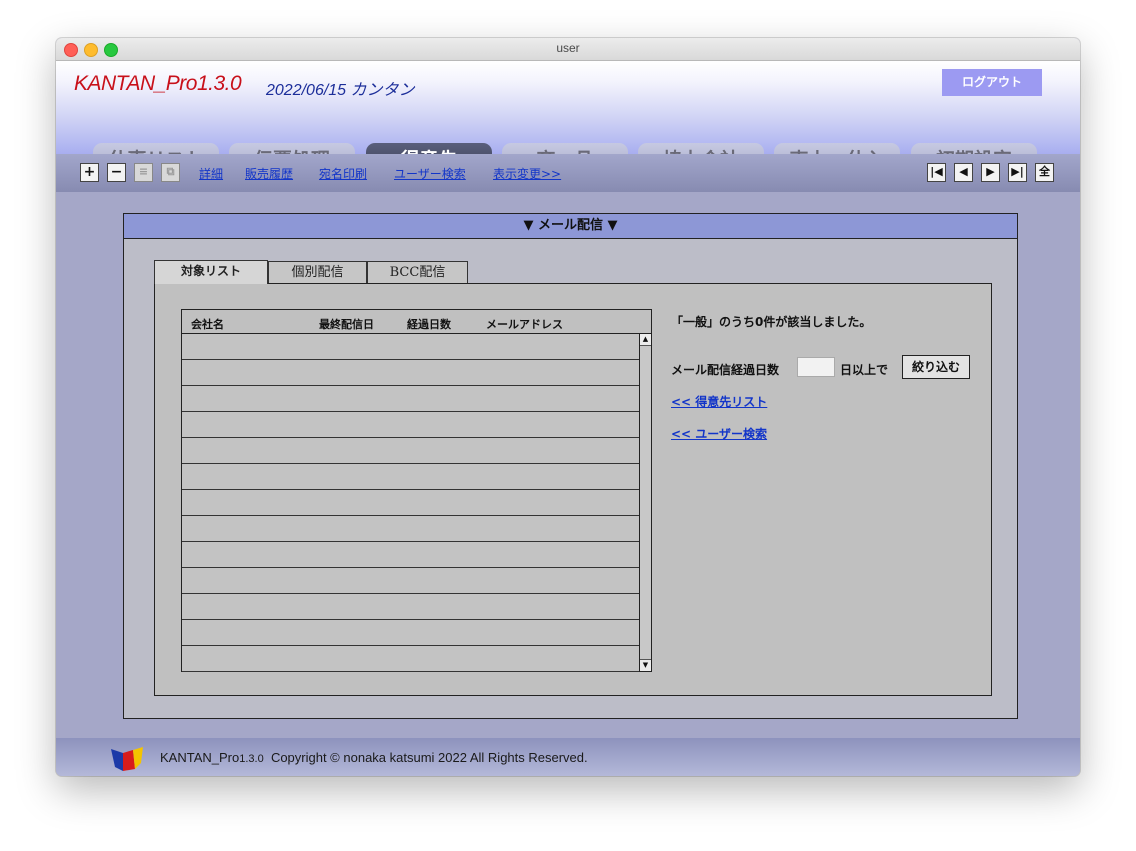  Describe the element at coordinates (816, 367) in the screenshot. I see `elapsed-days-input` at that location.